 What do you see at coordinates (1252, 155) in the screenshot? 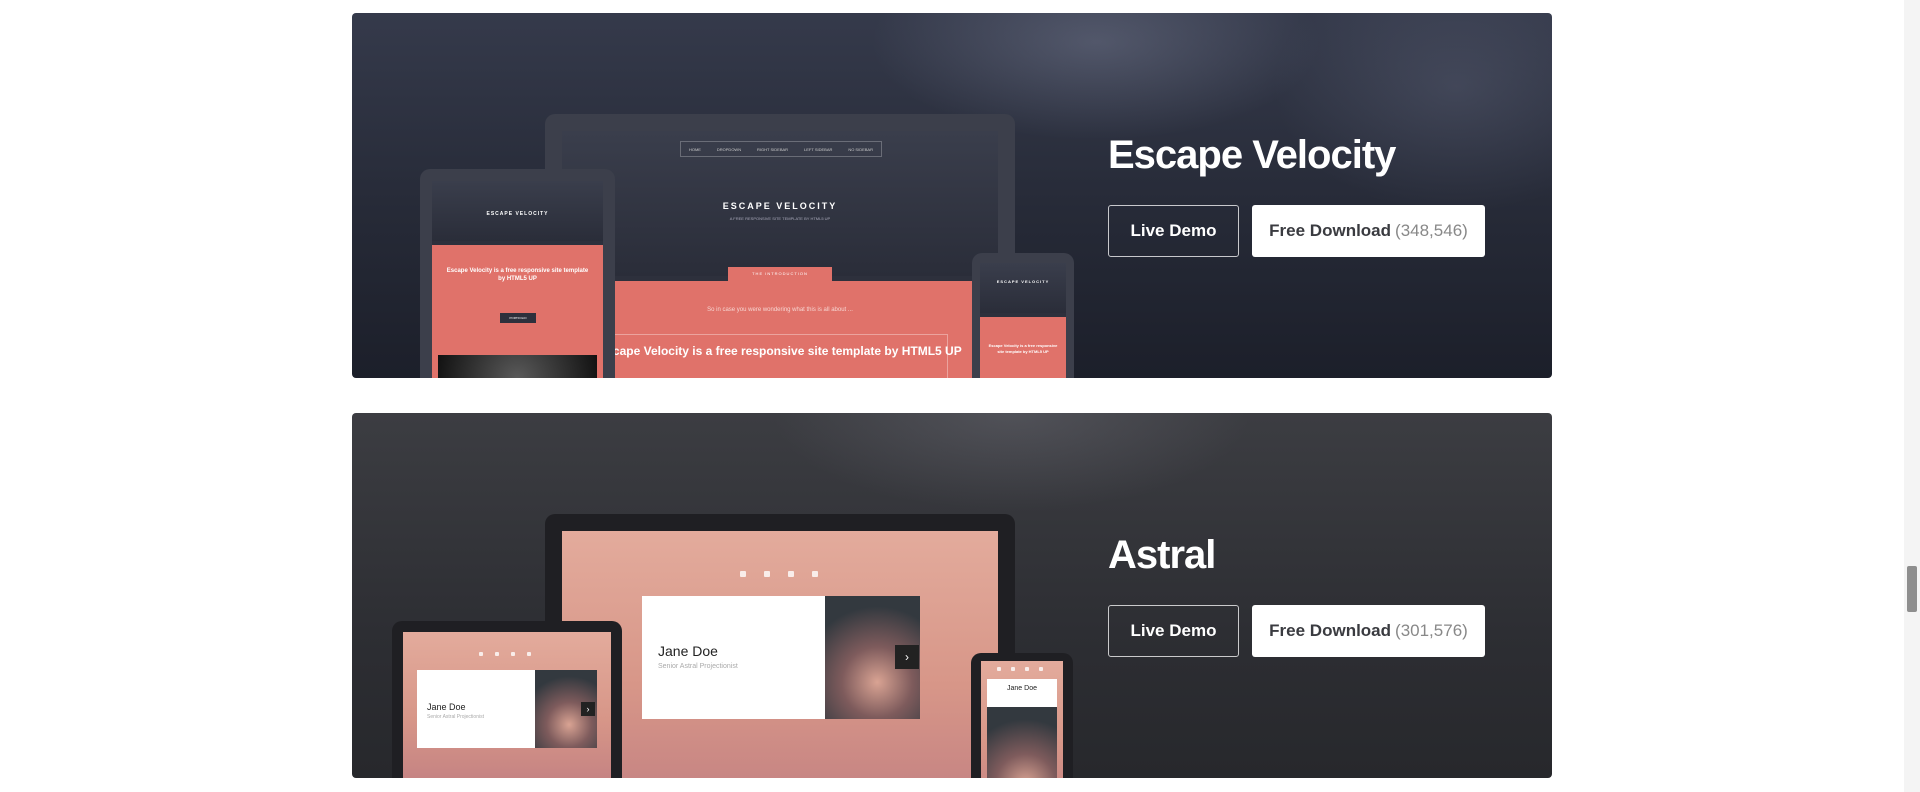
I see `template-title: Escape Velocity` at bounding box center [1252, 155].